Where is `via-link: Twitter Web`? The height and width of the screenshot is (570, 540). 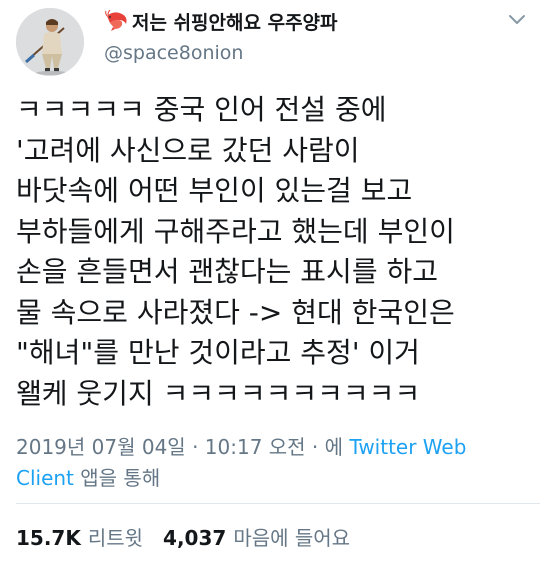 via-link: Twitter Web is located at coordinates (407, 447).